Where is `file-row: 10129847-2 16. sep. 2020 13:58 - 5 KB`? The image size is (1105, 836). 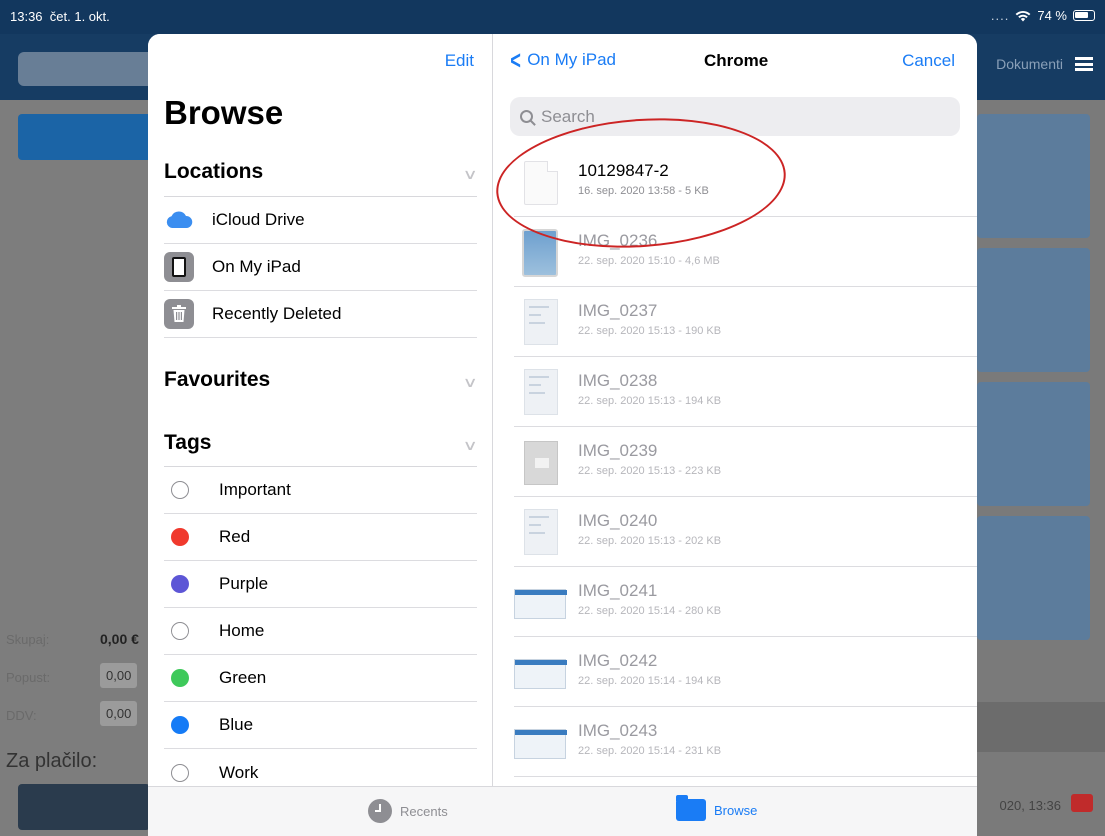
file-row: 10129847-2 16. sep. 2020 13:58 - 5 KB is located at coordinates (745, 182).